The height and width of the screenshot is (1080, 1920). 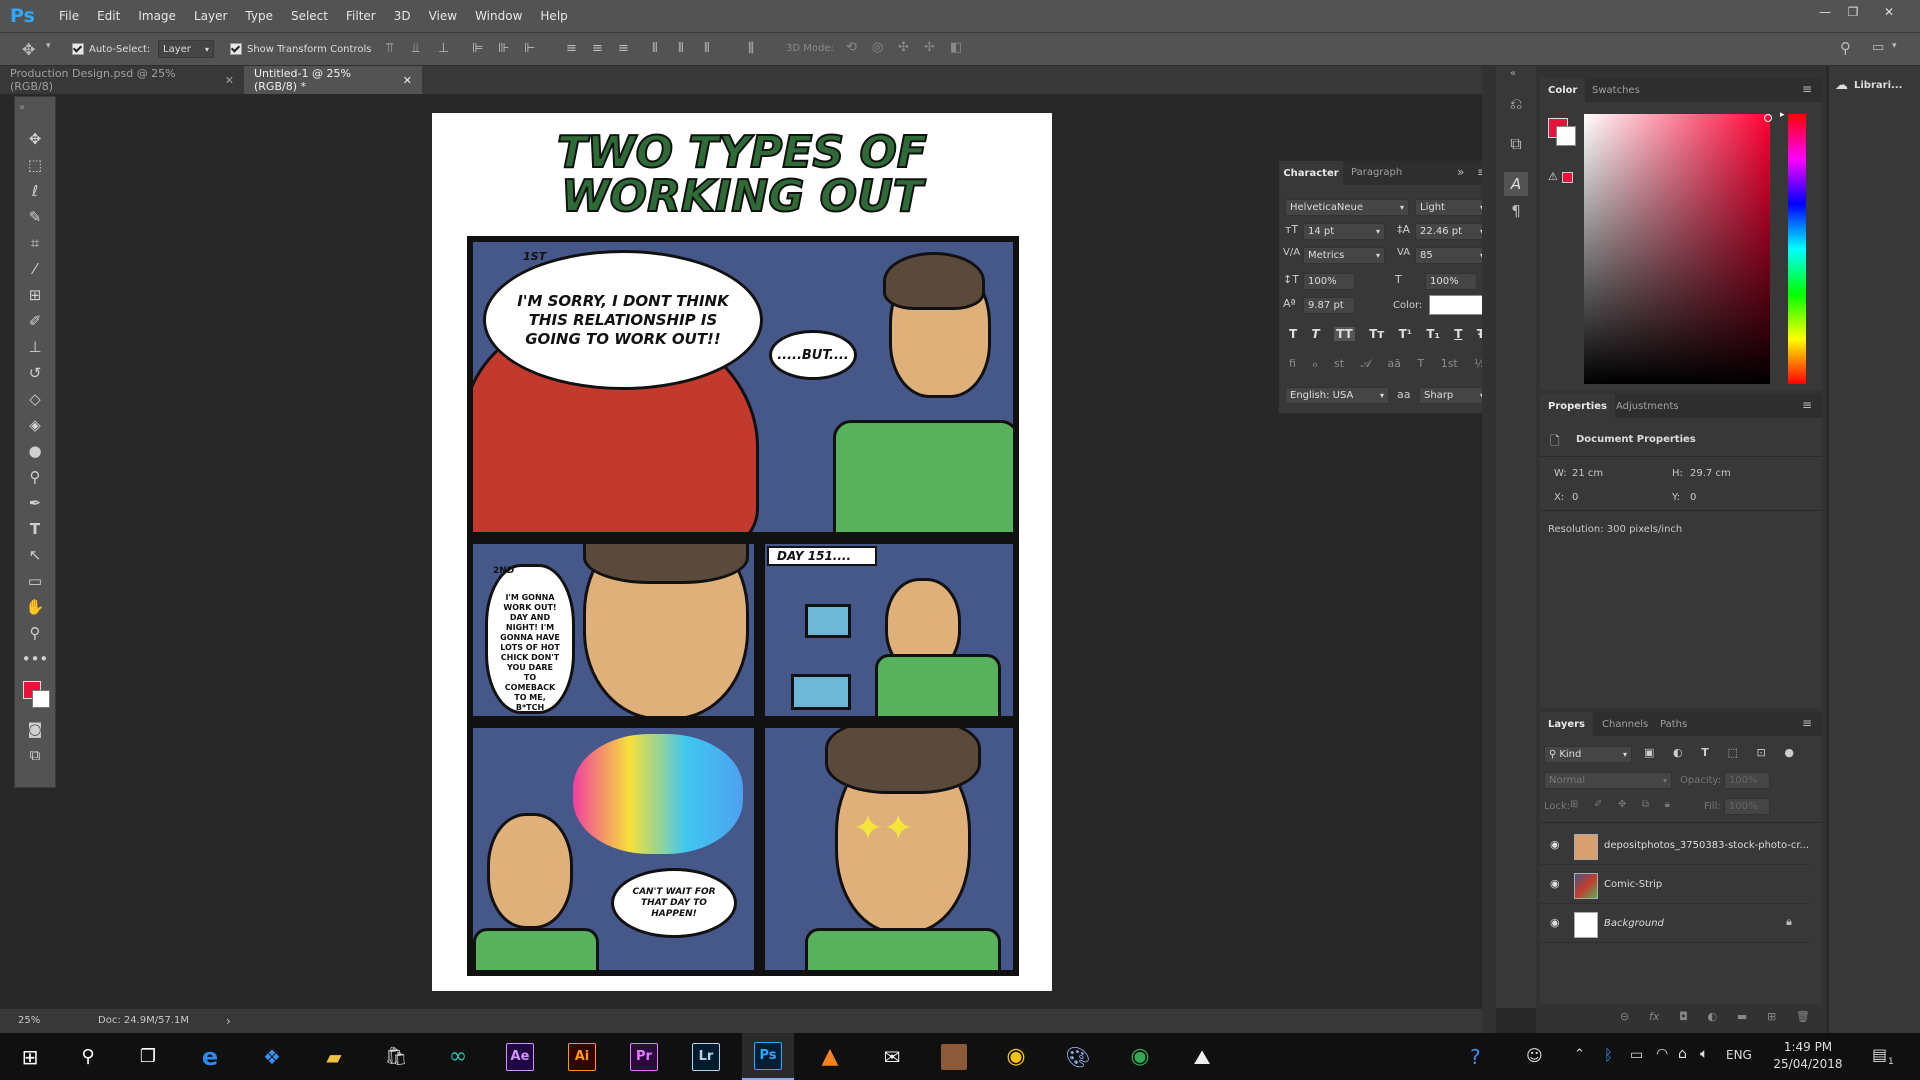 I want to click on close-icon: ✕, so click(x=407, y=80).